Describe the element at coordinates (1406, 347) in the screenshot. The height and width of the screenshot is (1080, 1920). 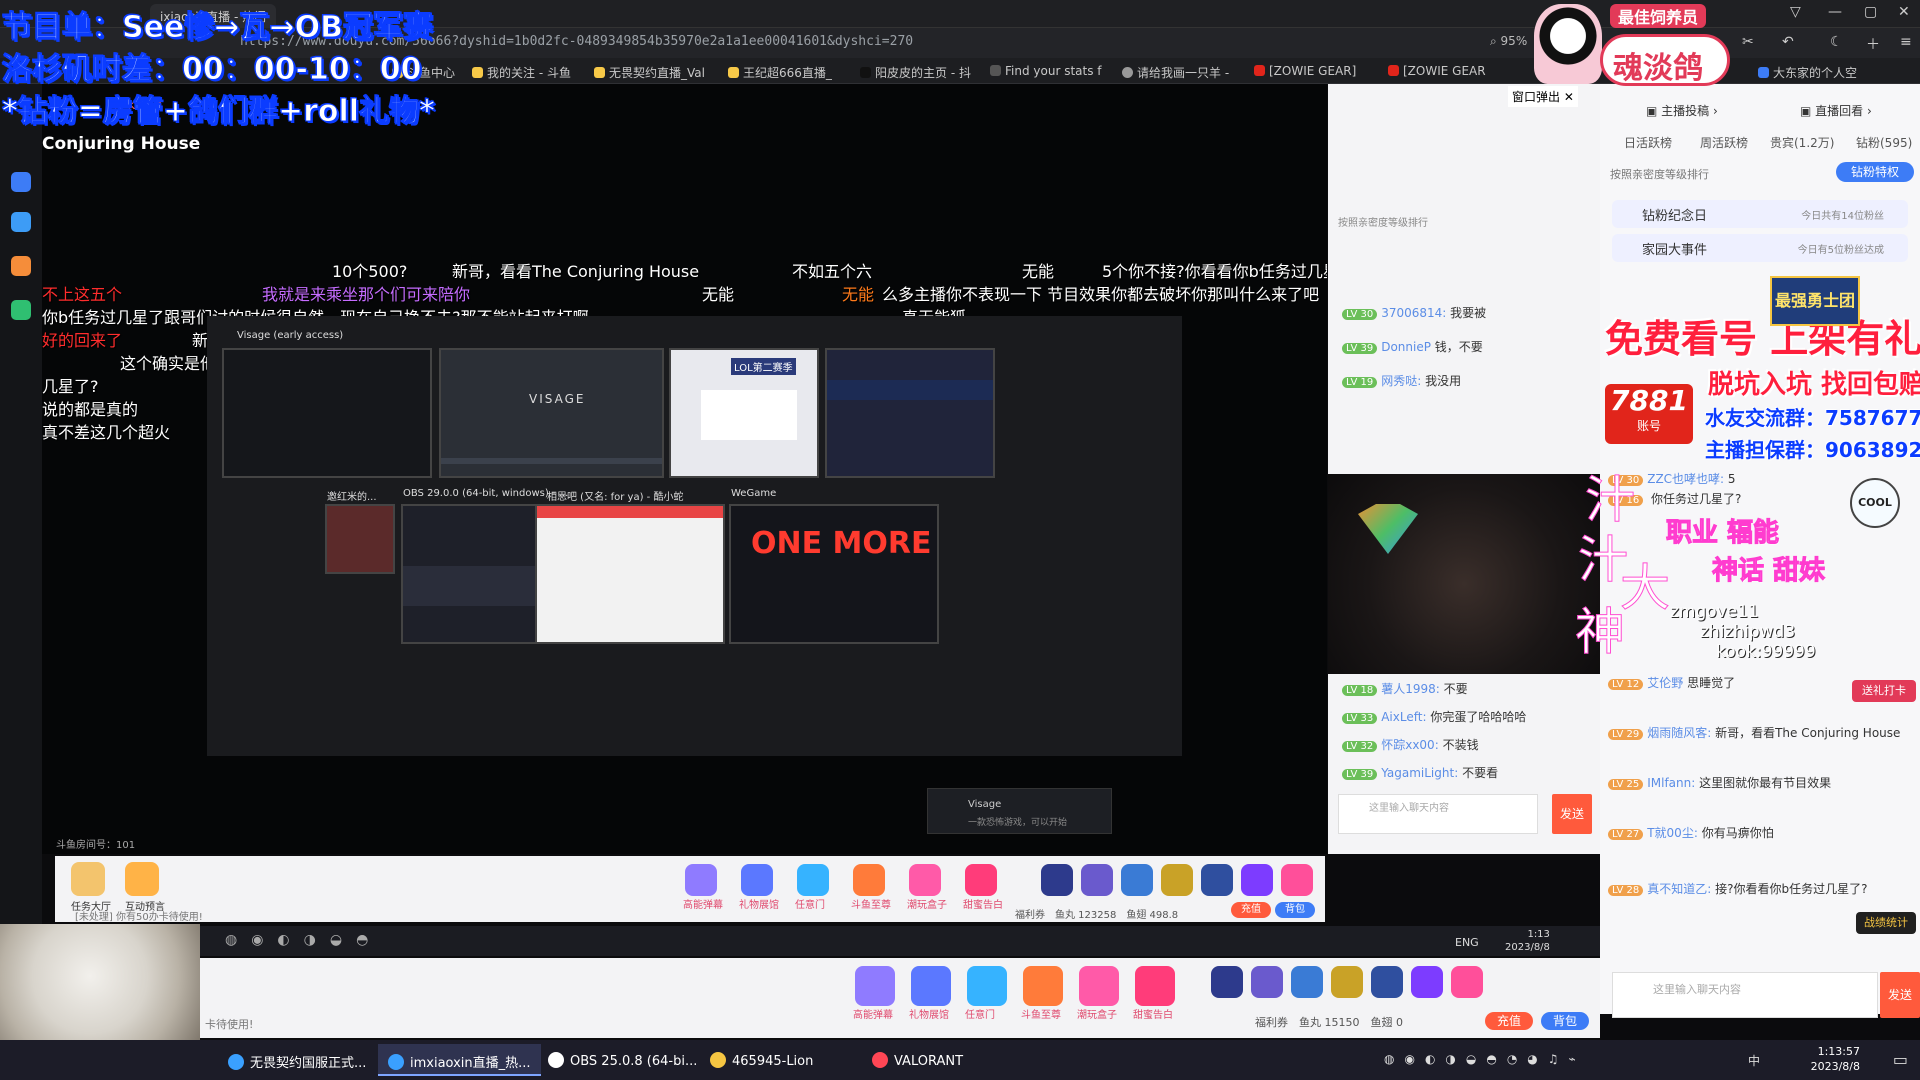
I see `chat-username: DonnieP` at that location.